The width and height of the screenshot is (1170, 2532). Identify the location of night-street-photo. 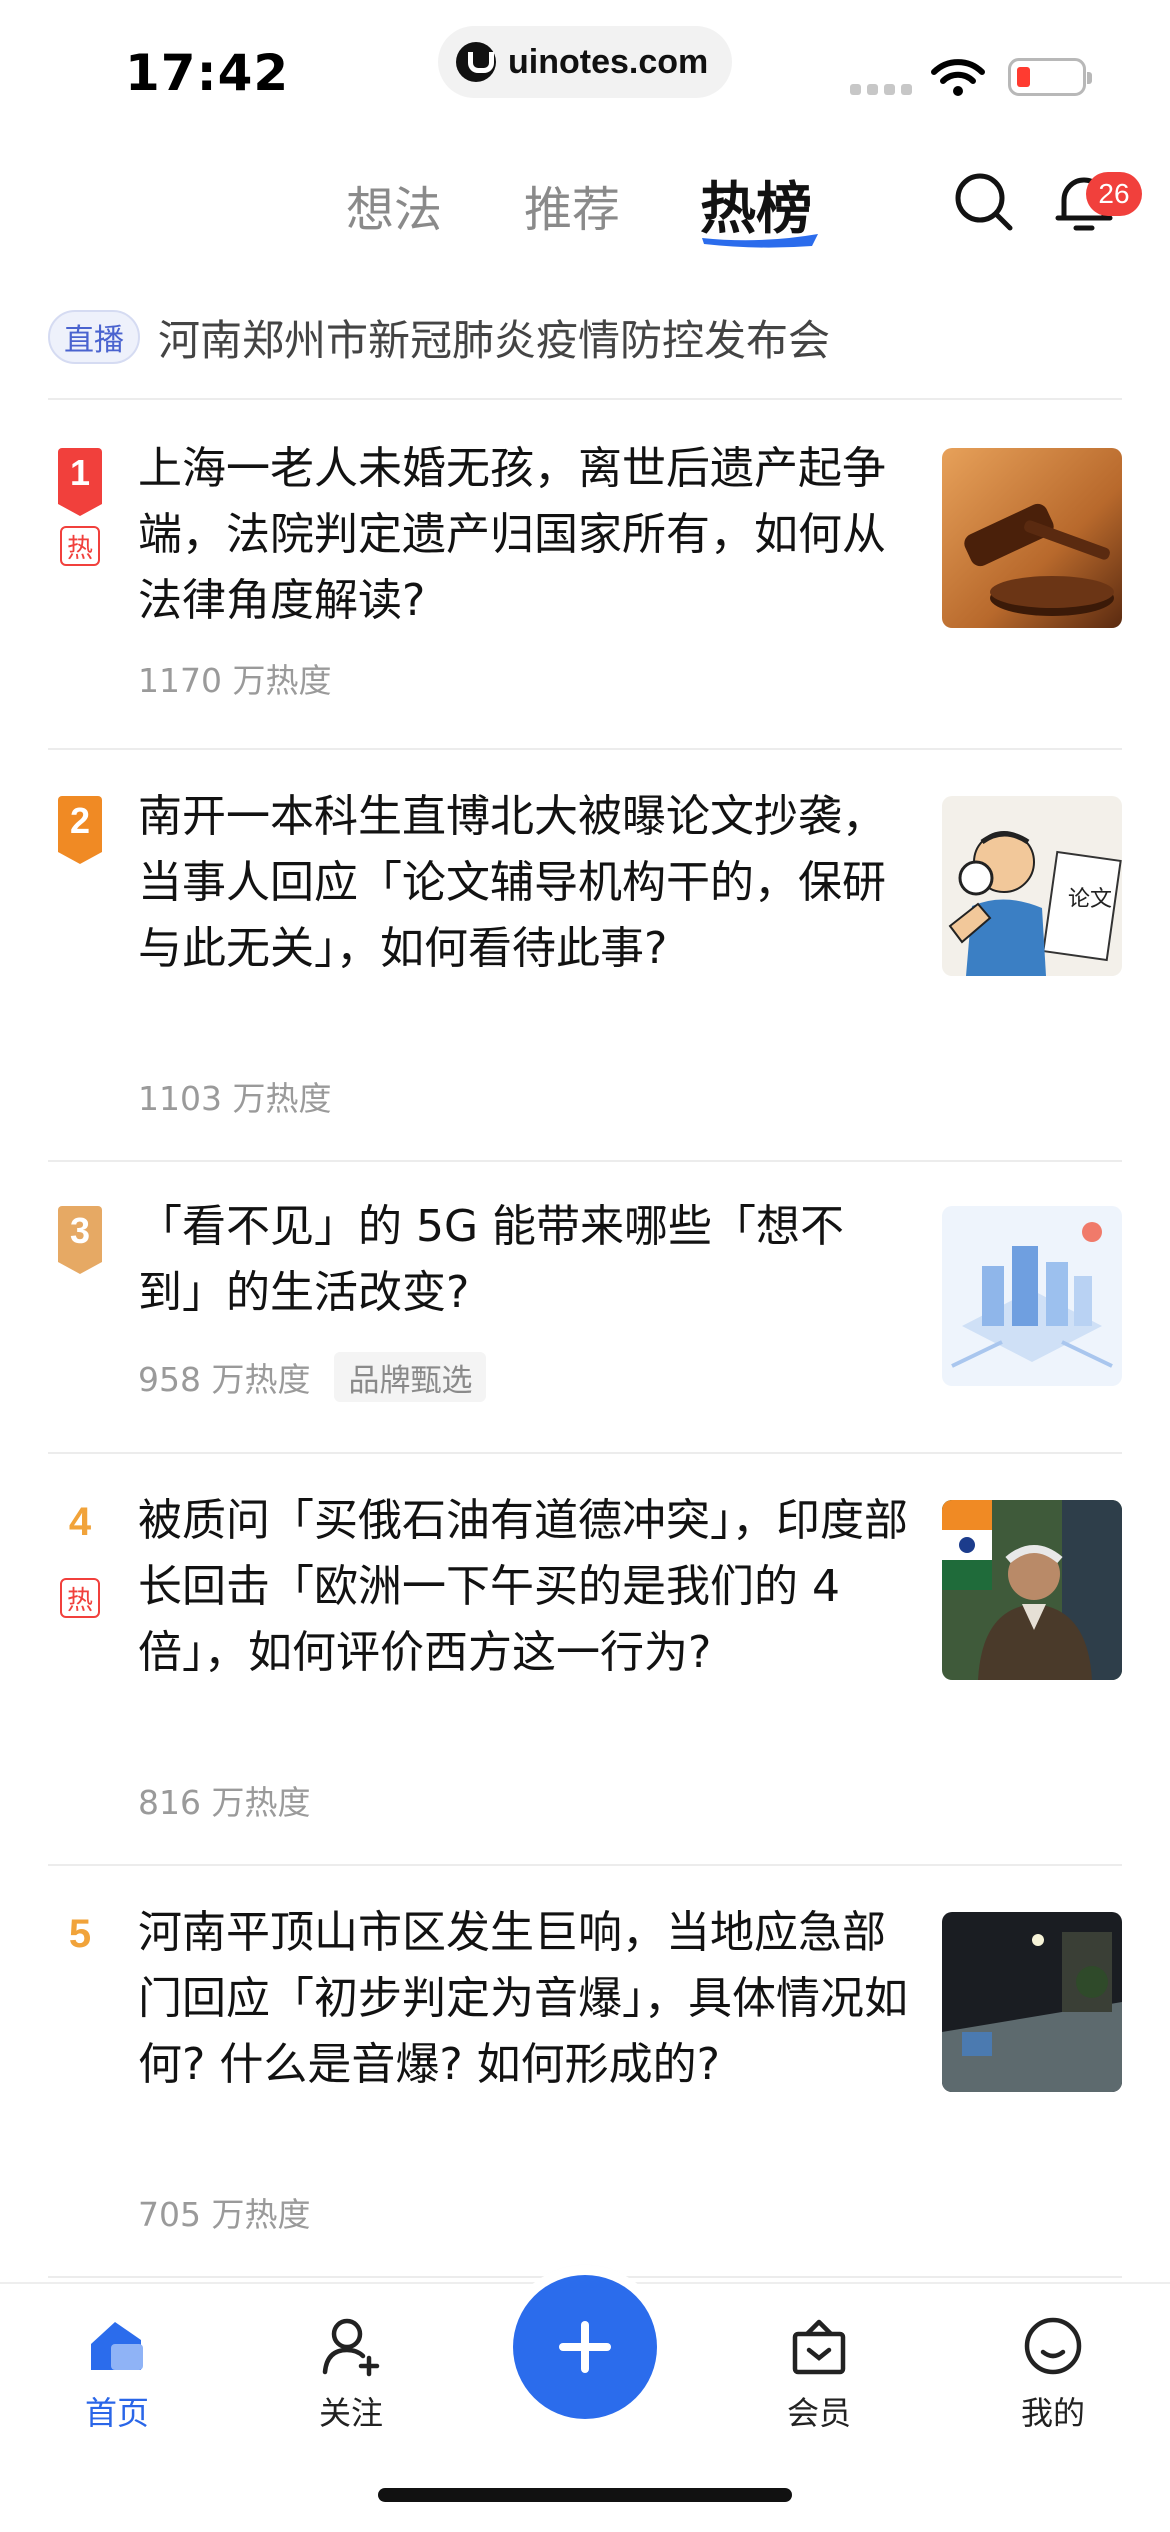
(1032, 2002).